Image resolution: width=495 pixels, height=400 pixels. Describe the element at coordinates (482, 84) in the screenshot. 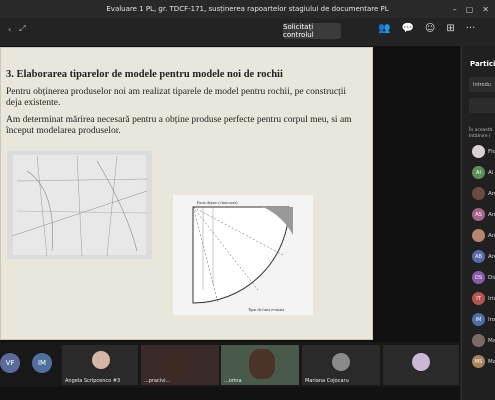

I see `invite-input: Introdu` at that location.